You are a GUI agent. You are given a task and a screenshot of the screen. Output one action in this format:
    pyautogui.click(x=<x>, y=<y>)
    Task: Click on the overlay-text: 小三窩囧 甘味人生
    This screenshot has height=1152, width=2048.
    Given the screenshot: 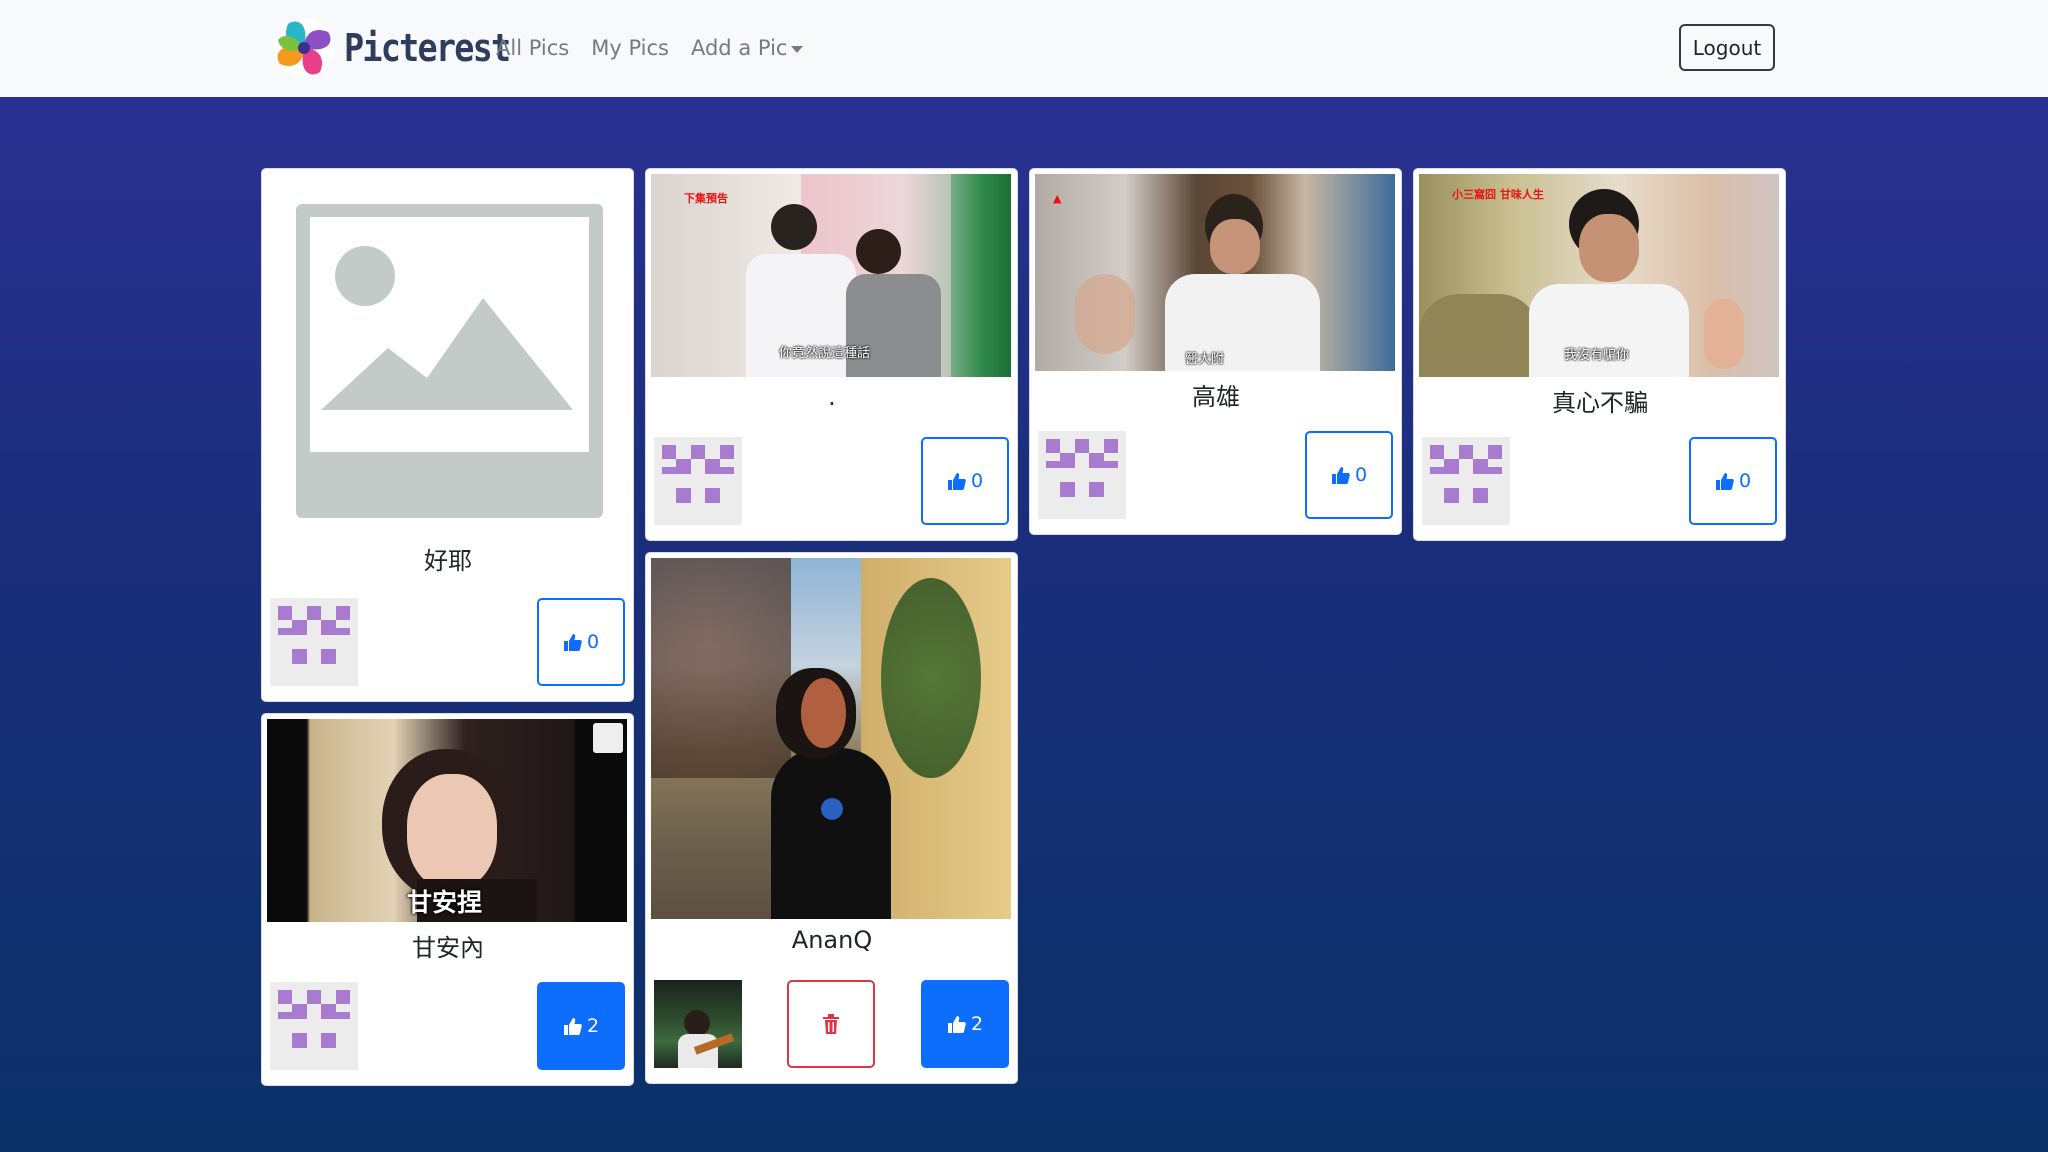 What is the action you would take?
    pyautogui.click(x=1498, y=194)
    